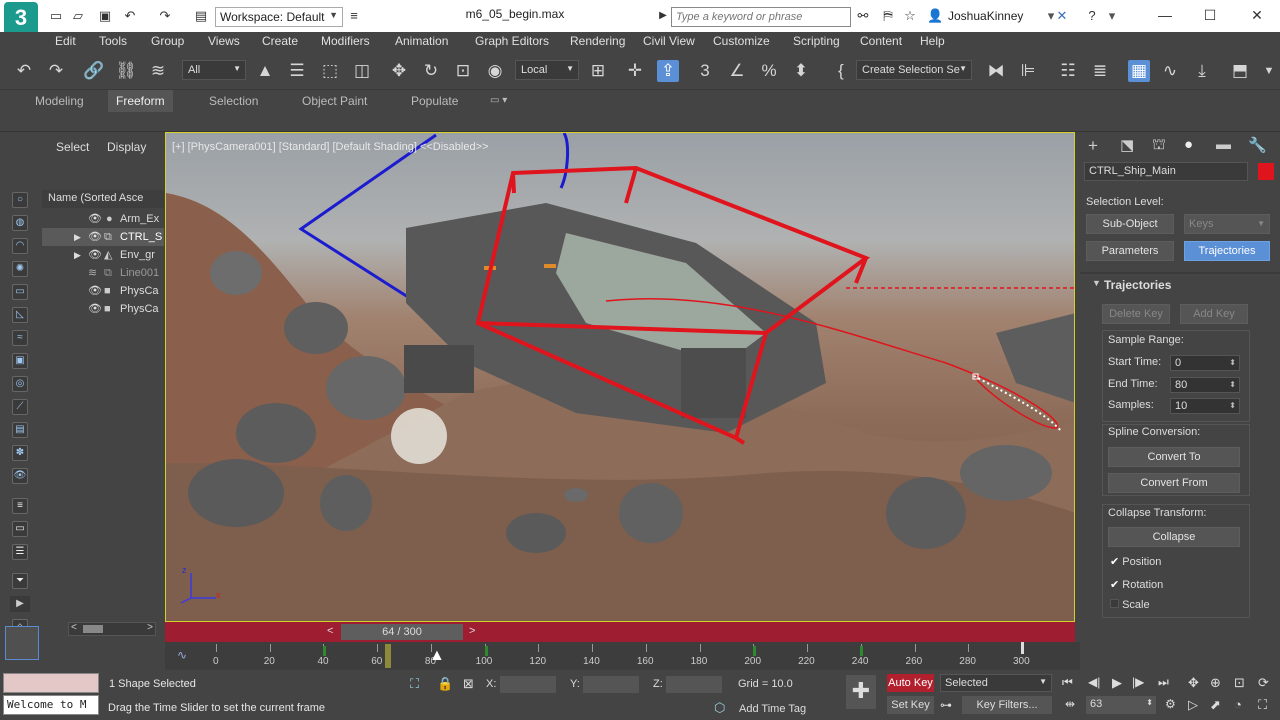  What do you see at coordinates (20, 430) in the screenshot?
I see `display-containers-icon: ▤` at bounding box center [20, 430].